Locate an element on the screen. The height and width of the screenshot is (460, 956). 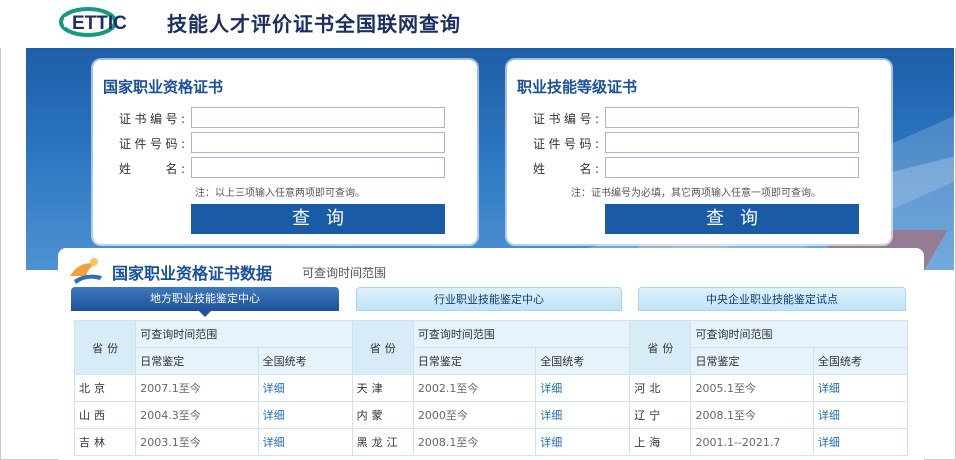
certificate-data-icon is located at coordinates (86, 271).